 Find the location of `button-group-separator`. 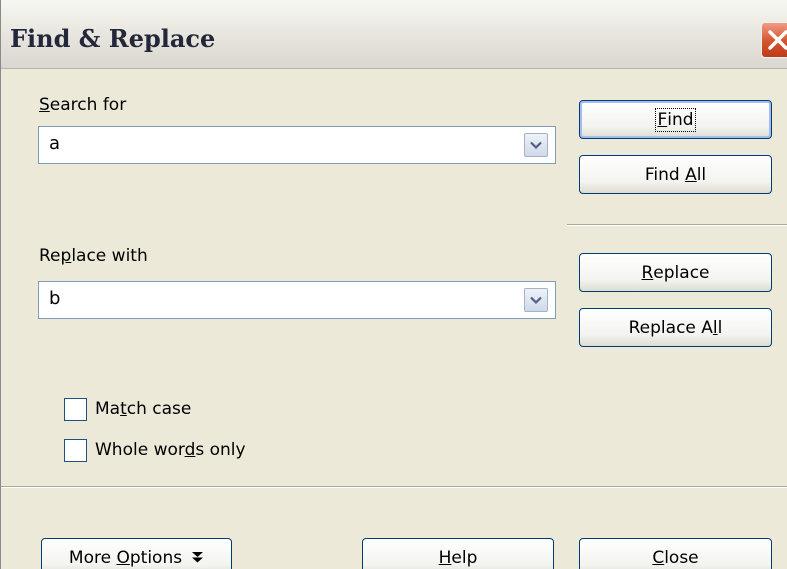

button-group-separator is located at coordinates (677, 224).